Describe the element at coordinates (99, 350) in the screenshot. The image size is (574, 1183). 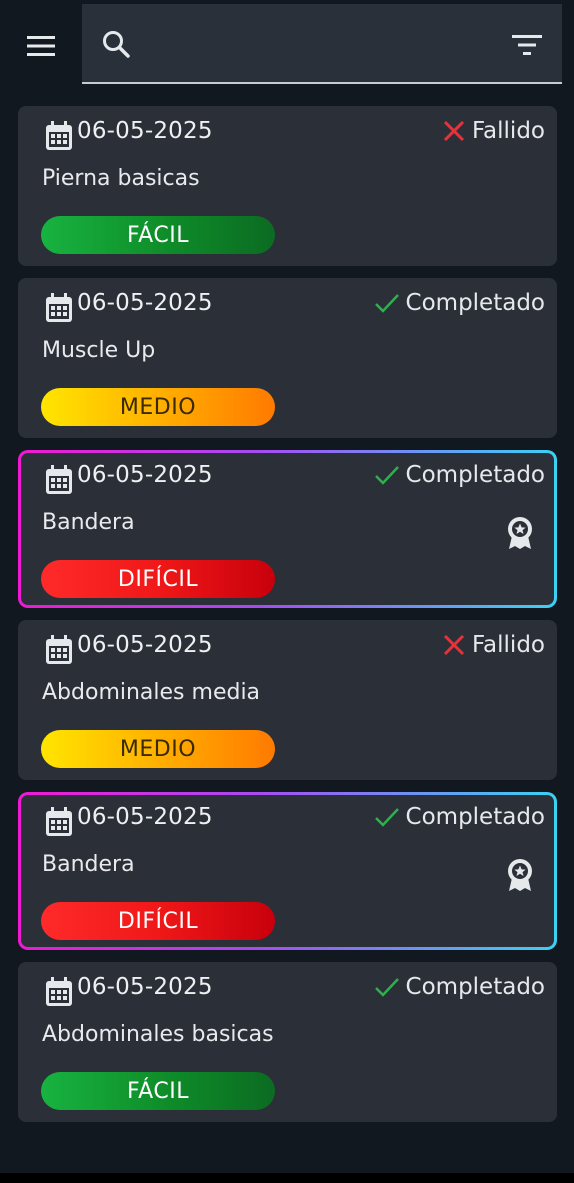
I see `workout-title: Muscle Up` at that location.